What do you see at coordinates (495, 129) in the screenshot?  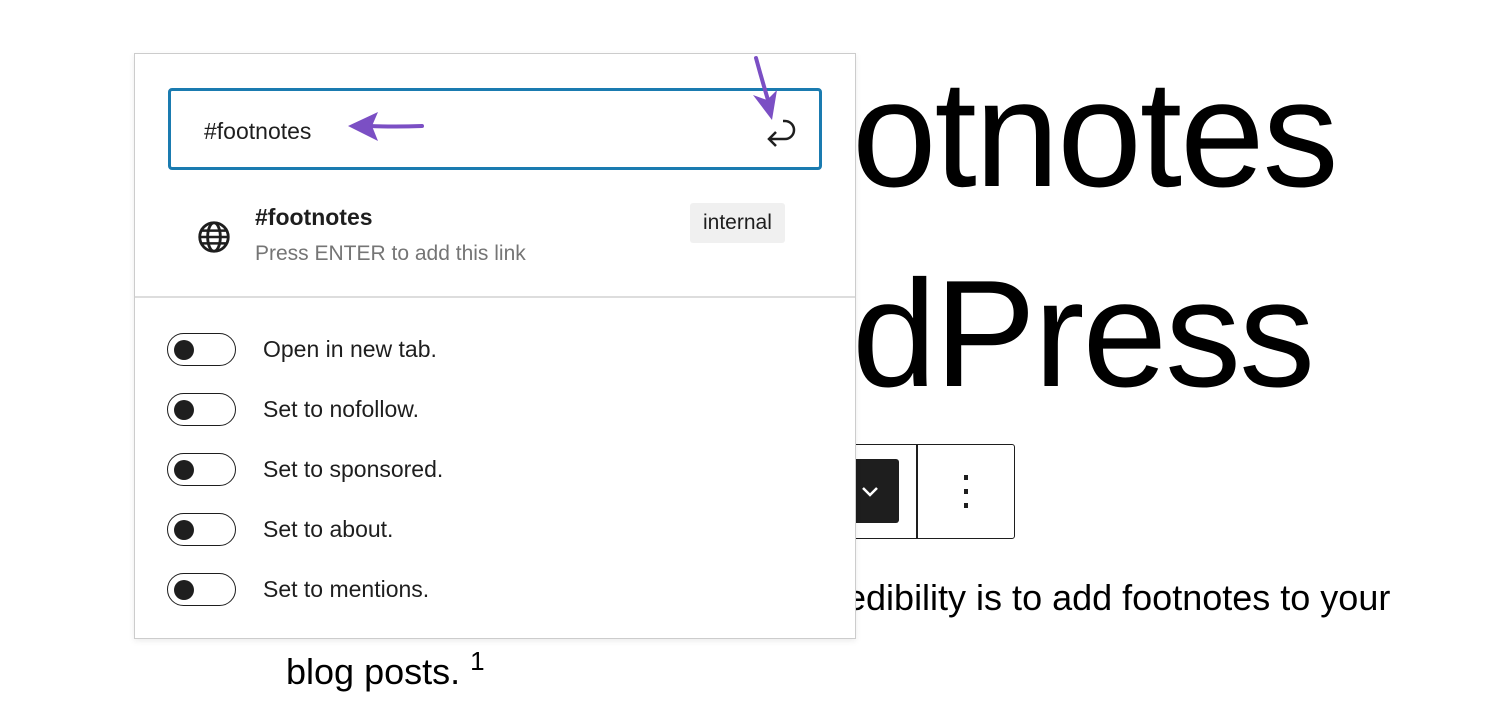 I see `url-input: #footnotes` at bounding box center [495, 129].